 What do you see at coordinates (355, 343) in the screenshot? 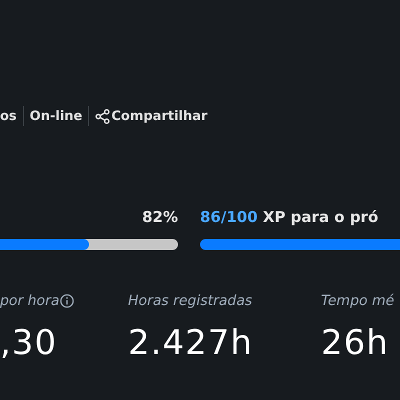
I see `stat-value: 26h` at bounding box center [355, 343].